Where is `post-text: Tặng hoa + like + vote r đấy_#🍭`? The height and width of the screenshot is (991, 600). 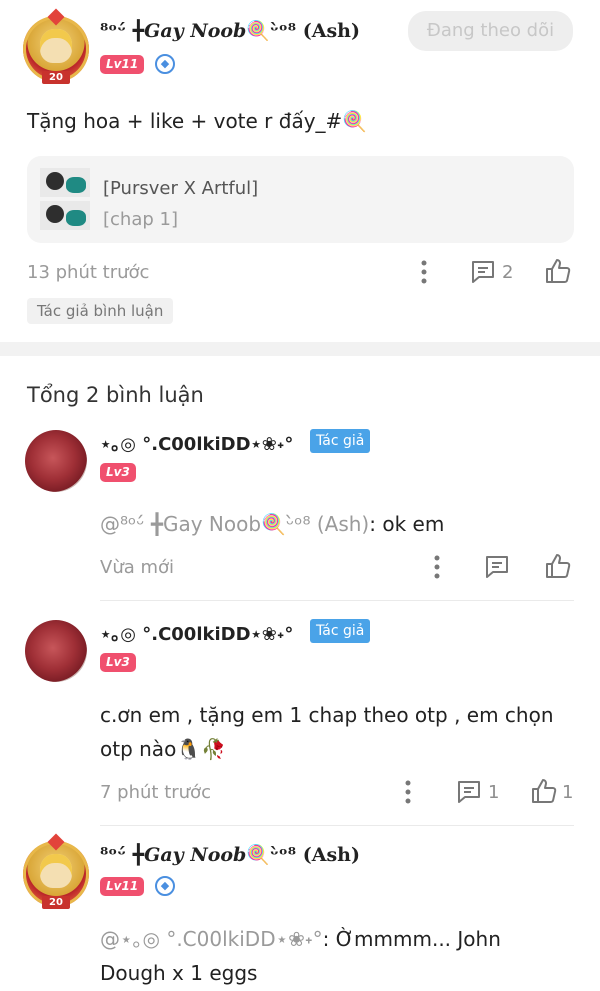
post-text: Tặng hoa + like + vote r đấy_#🍭 is located at coordinates (197, 121).